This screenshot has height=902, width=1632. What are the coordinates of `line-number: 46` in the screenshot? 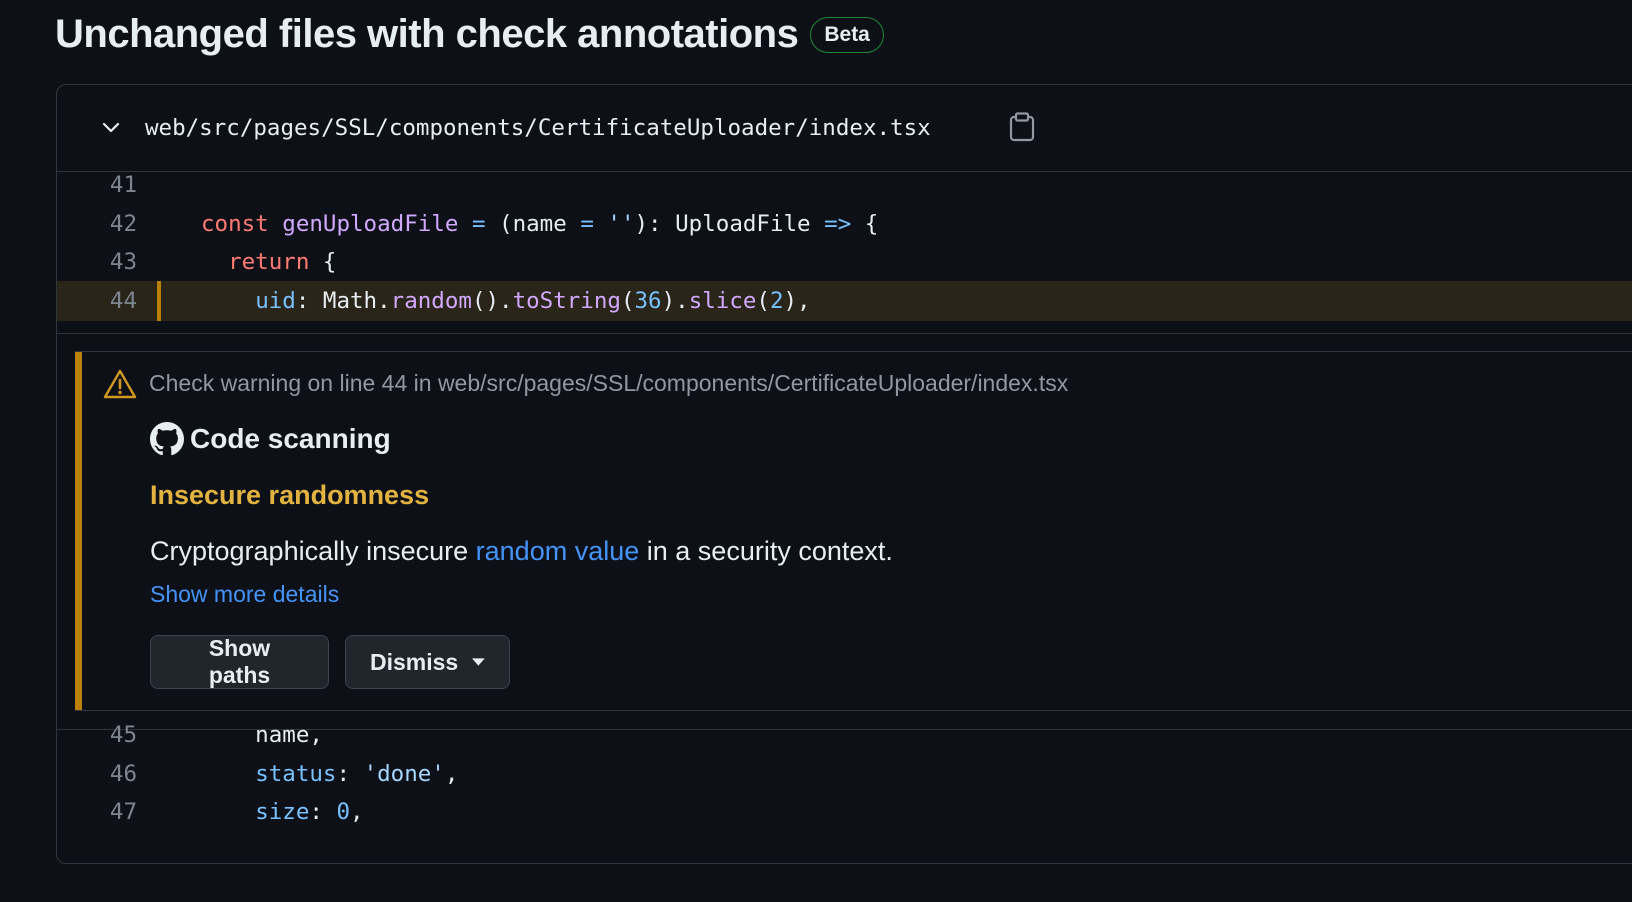 It's located at (97, 774).